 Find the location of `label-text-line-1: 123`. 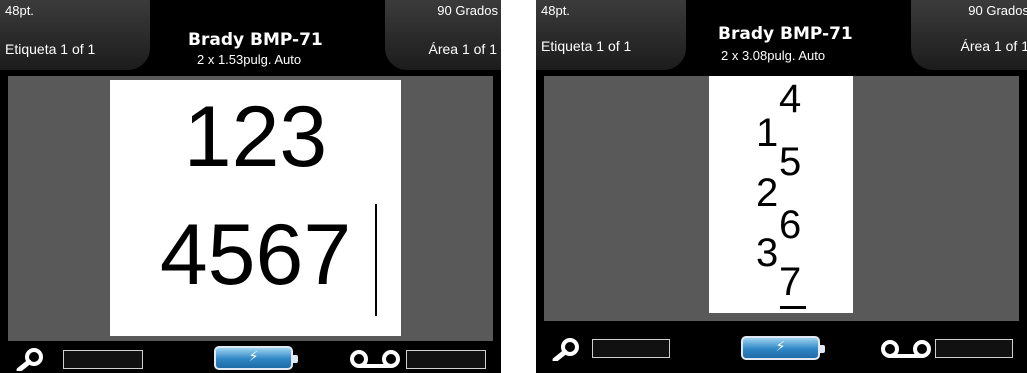

label-text-line-1: 123 is located at coordinates (255, 137).